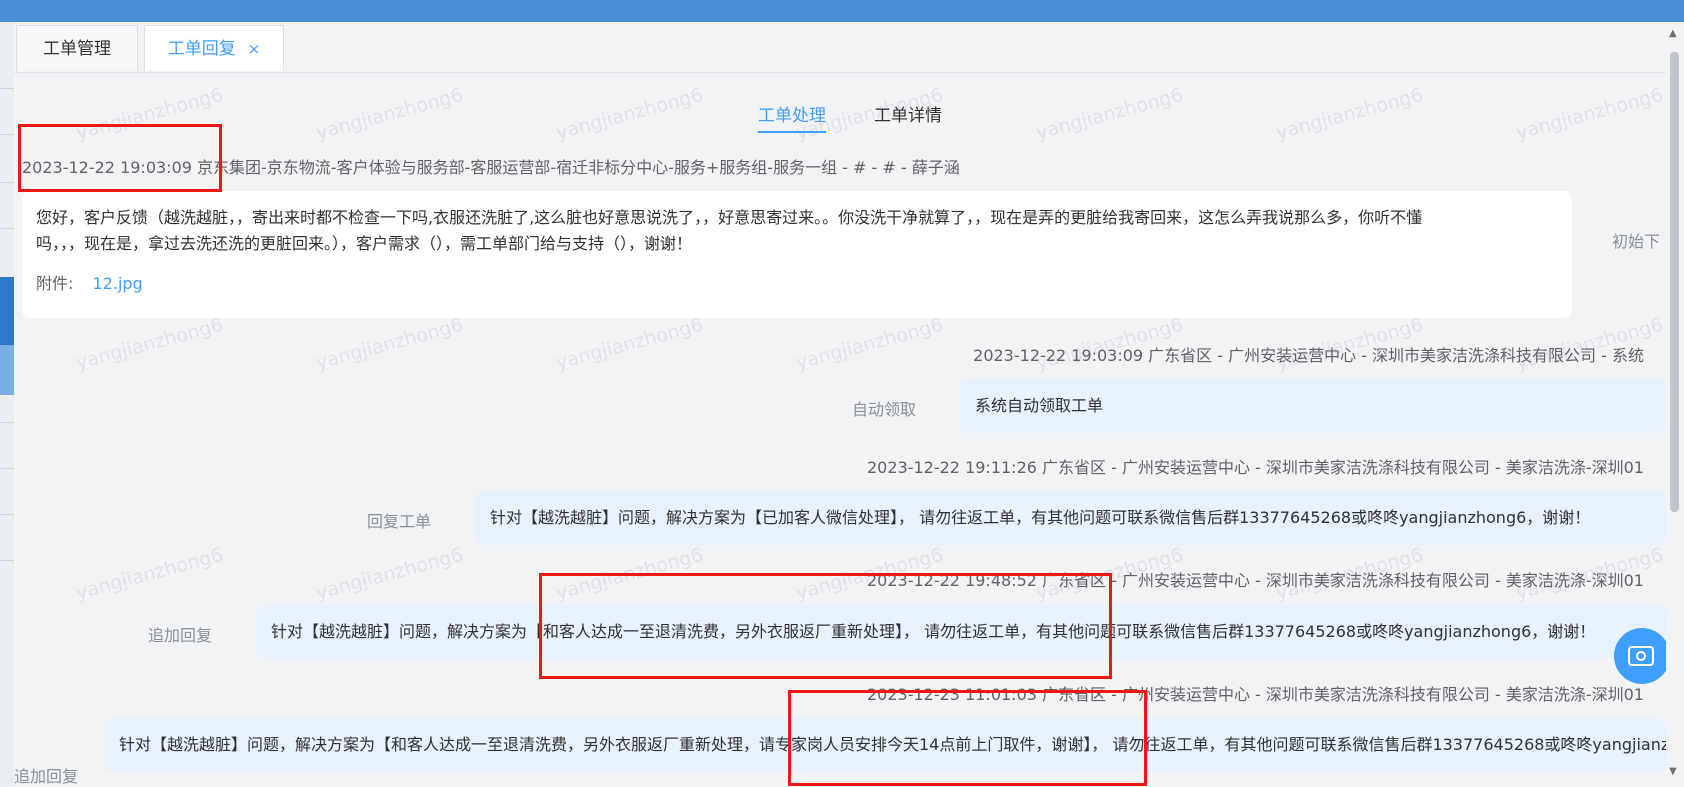 The image size is (1684, 787). I want to click on nav-item-active, so click(7, 311).